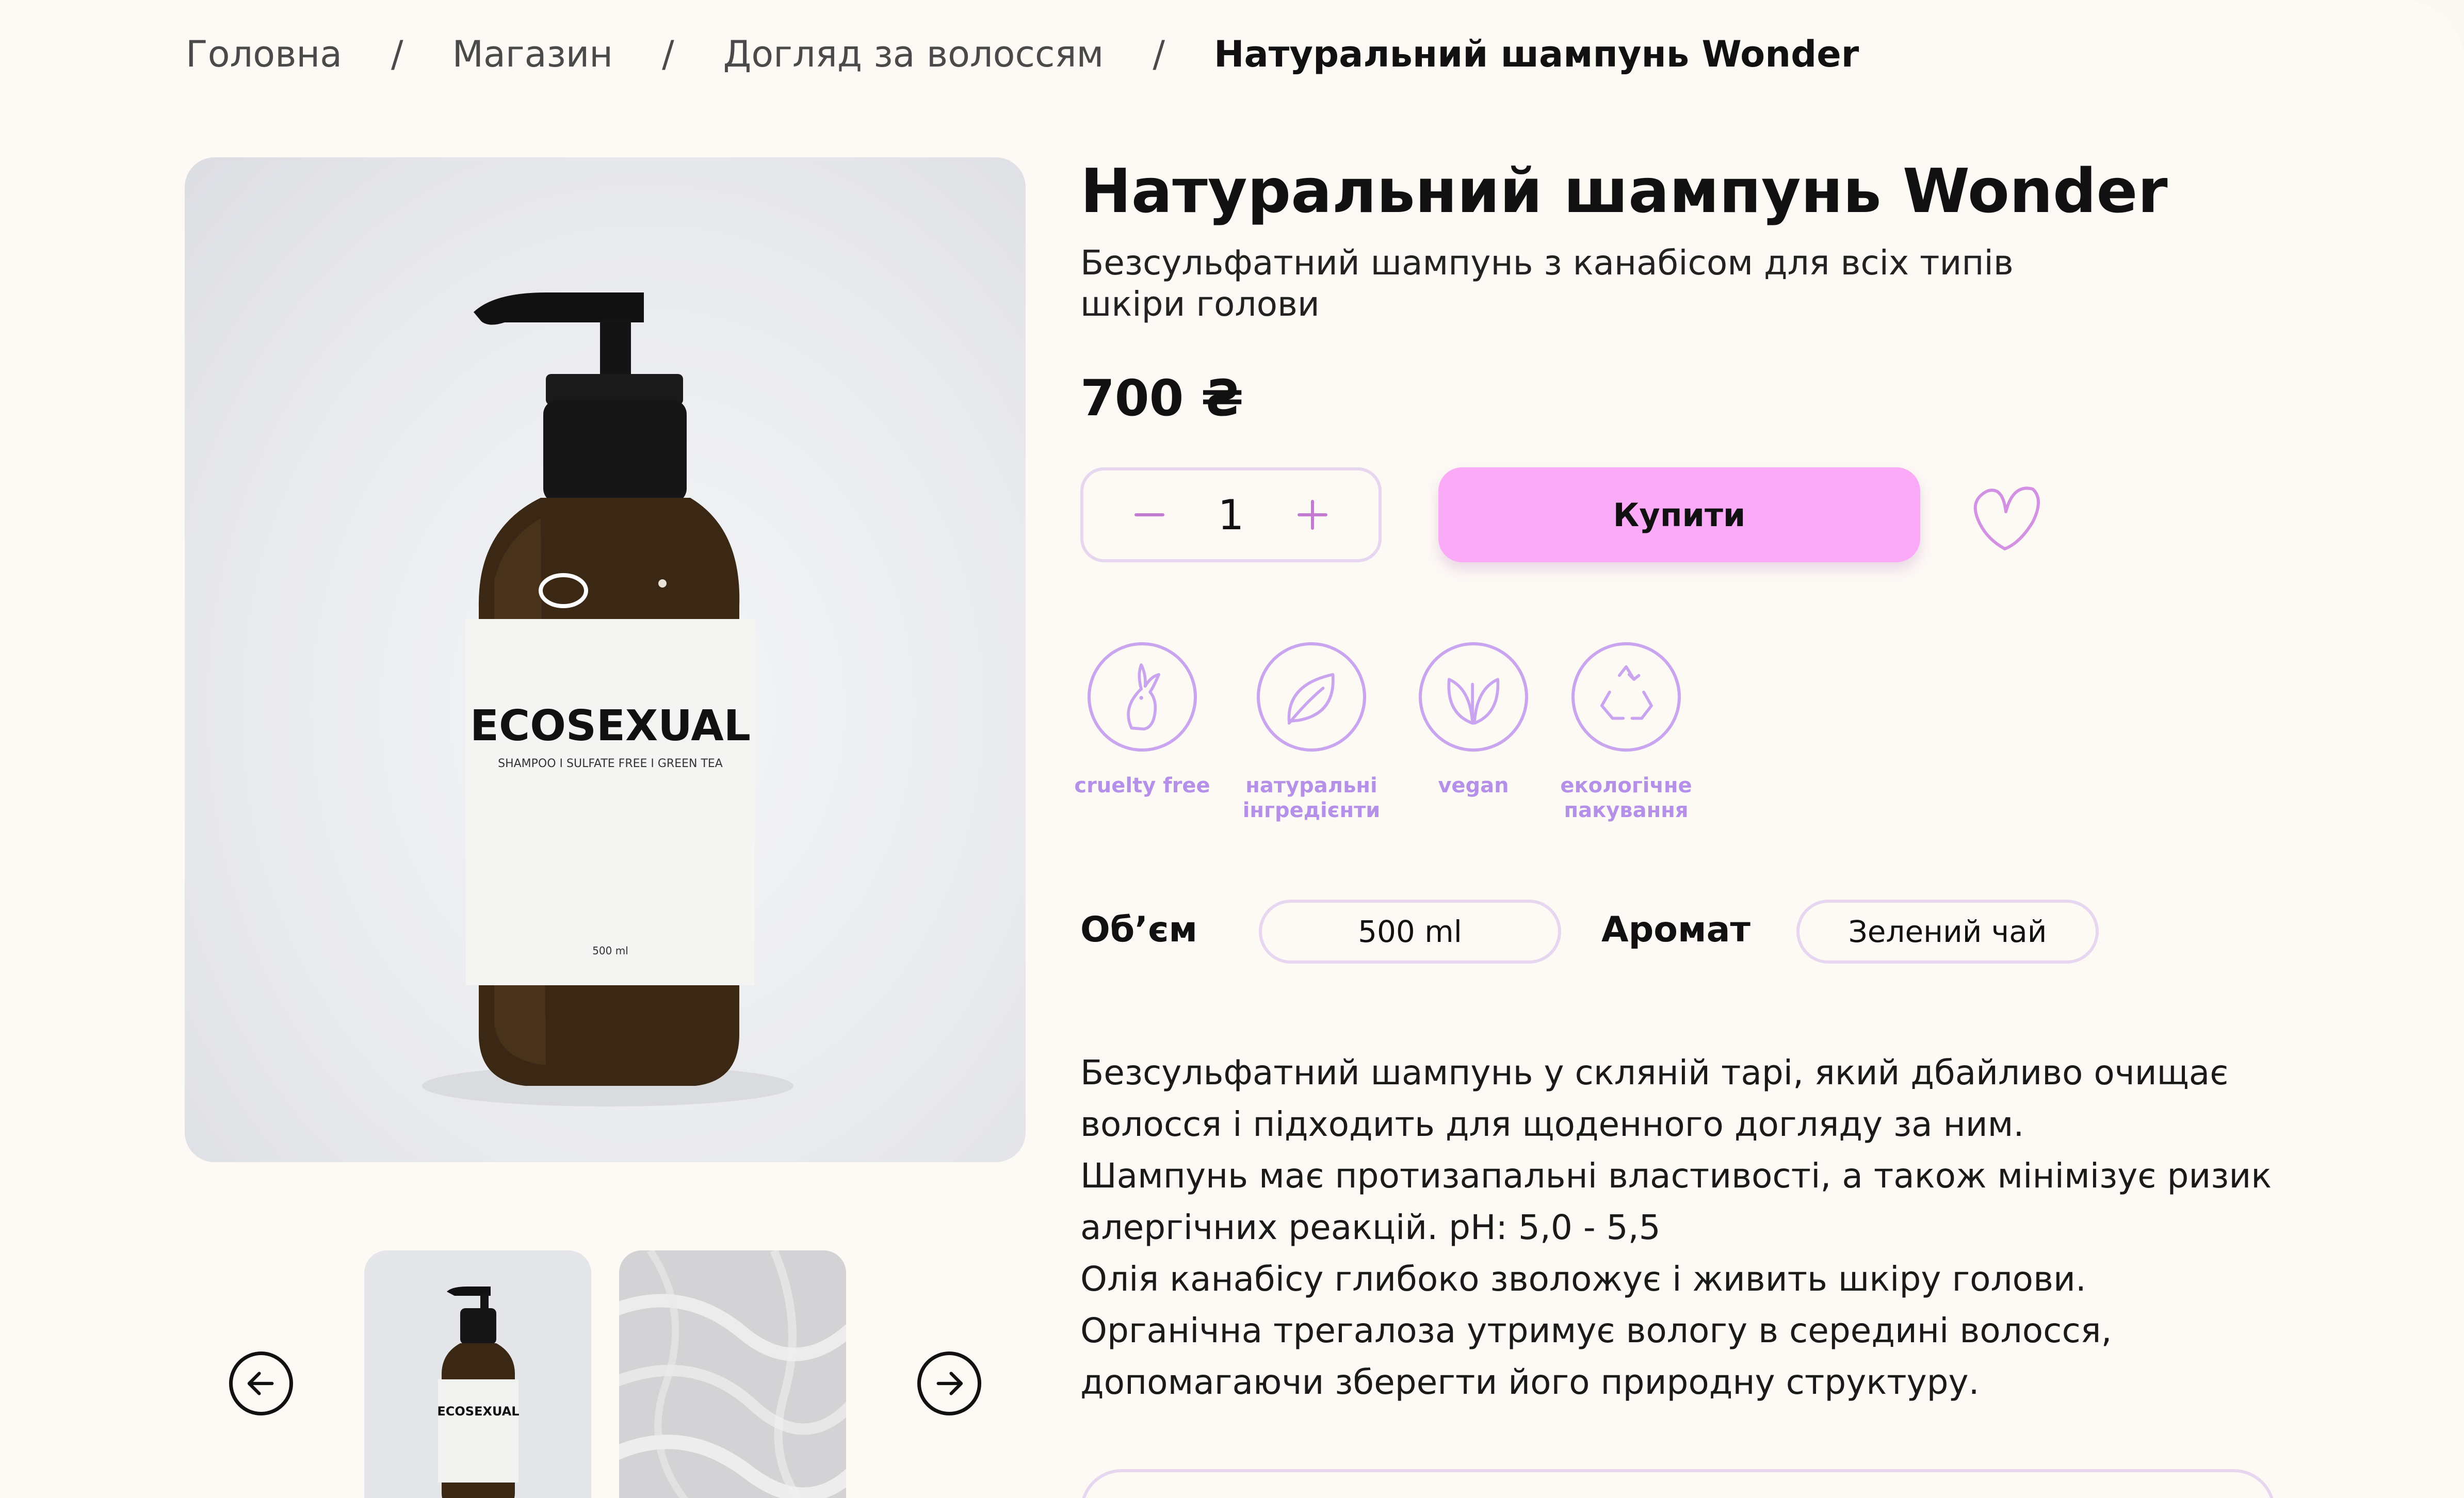 The width and height of the screenshot is (2464, 1498). I want to click on bottle-brand: ECOSEXUAL, so click(610, 726).